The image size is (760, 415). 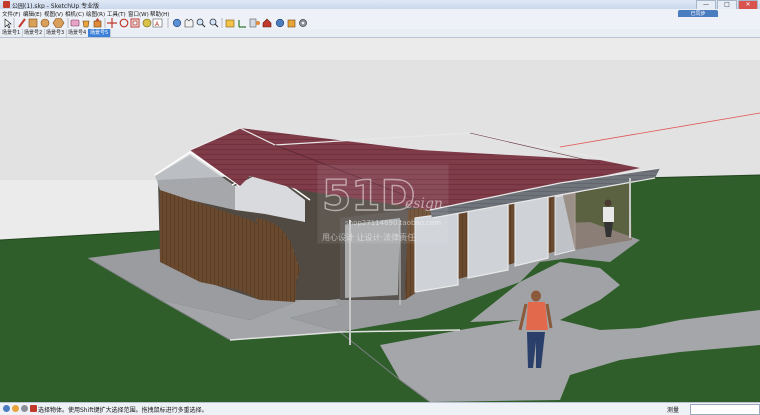 I want to click on scene-tabs: 场景号1 场景号2 场景号3 场景号4 场景号5, so click(x=380, y=33).